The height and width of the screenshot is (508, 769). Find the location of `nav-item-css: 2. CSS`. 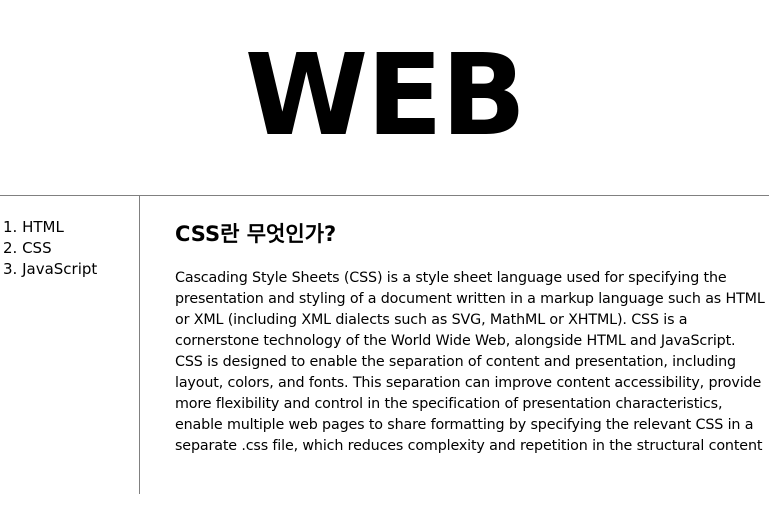

nav-item-css: 2. CSS is located at coordinates (71, 248).